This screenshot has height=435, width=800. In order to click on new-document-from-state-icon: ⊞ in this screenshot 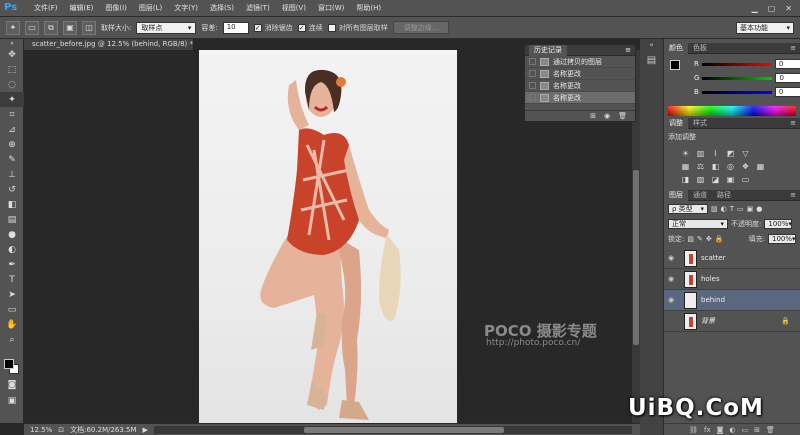, I will do `click(593, 116)`.